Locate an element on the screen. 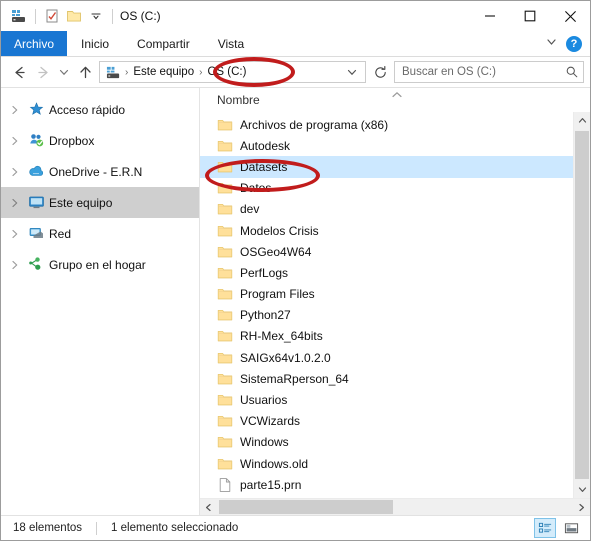 The width and height of the screenshot is (591, 541). sidebar-item-onedrive: OneDrive - E.R.N is located at coordinates (100, 171).